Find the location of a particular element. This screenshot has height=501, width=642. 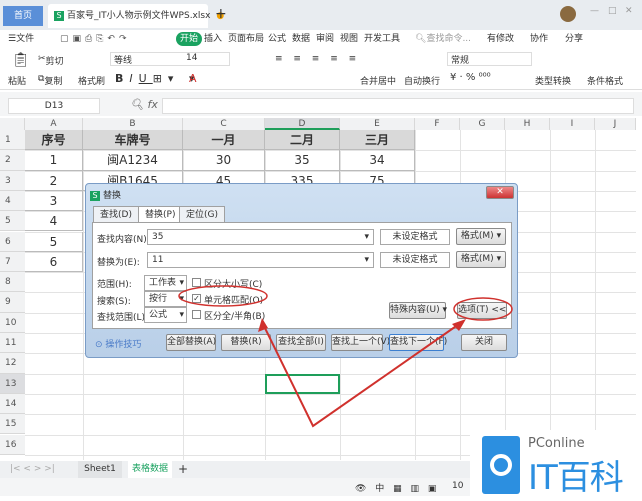

arrow-lines is located at coordinates (362, 374).